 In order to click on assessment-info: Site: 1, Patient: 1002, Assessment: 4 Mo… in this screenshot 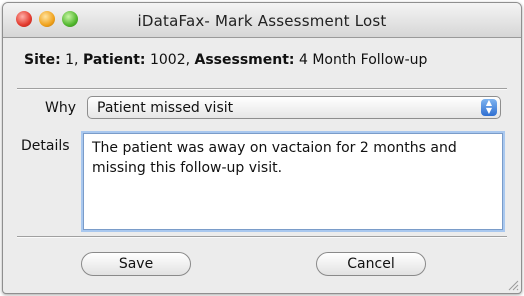, I will do `click(225, 60)`.